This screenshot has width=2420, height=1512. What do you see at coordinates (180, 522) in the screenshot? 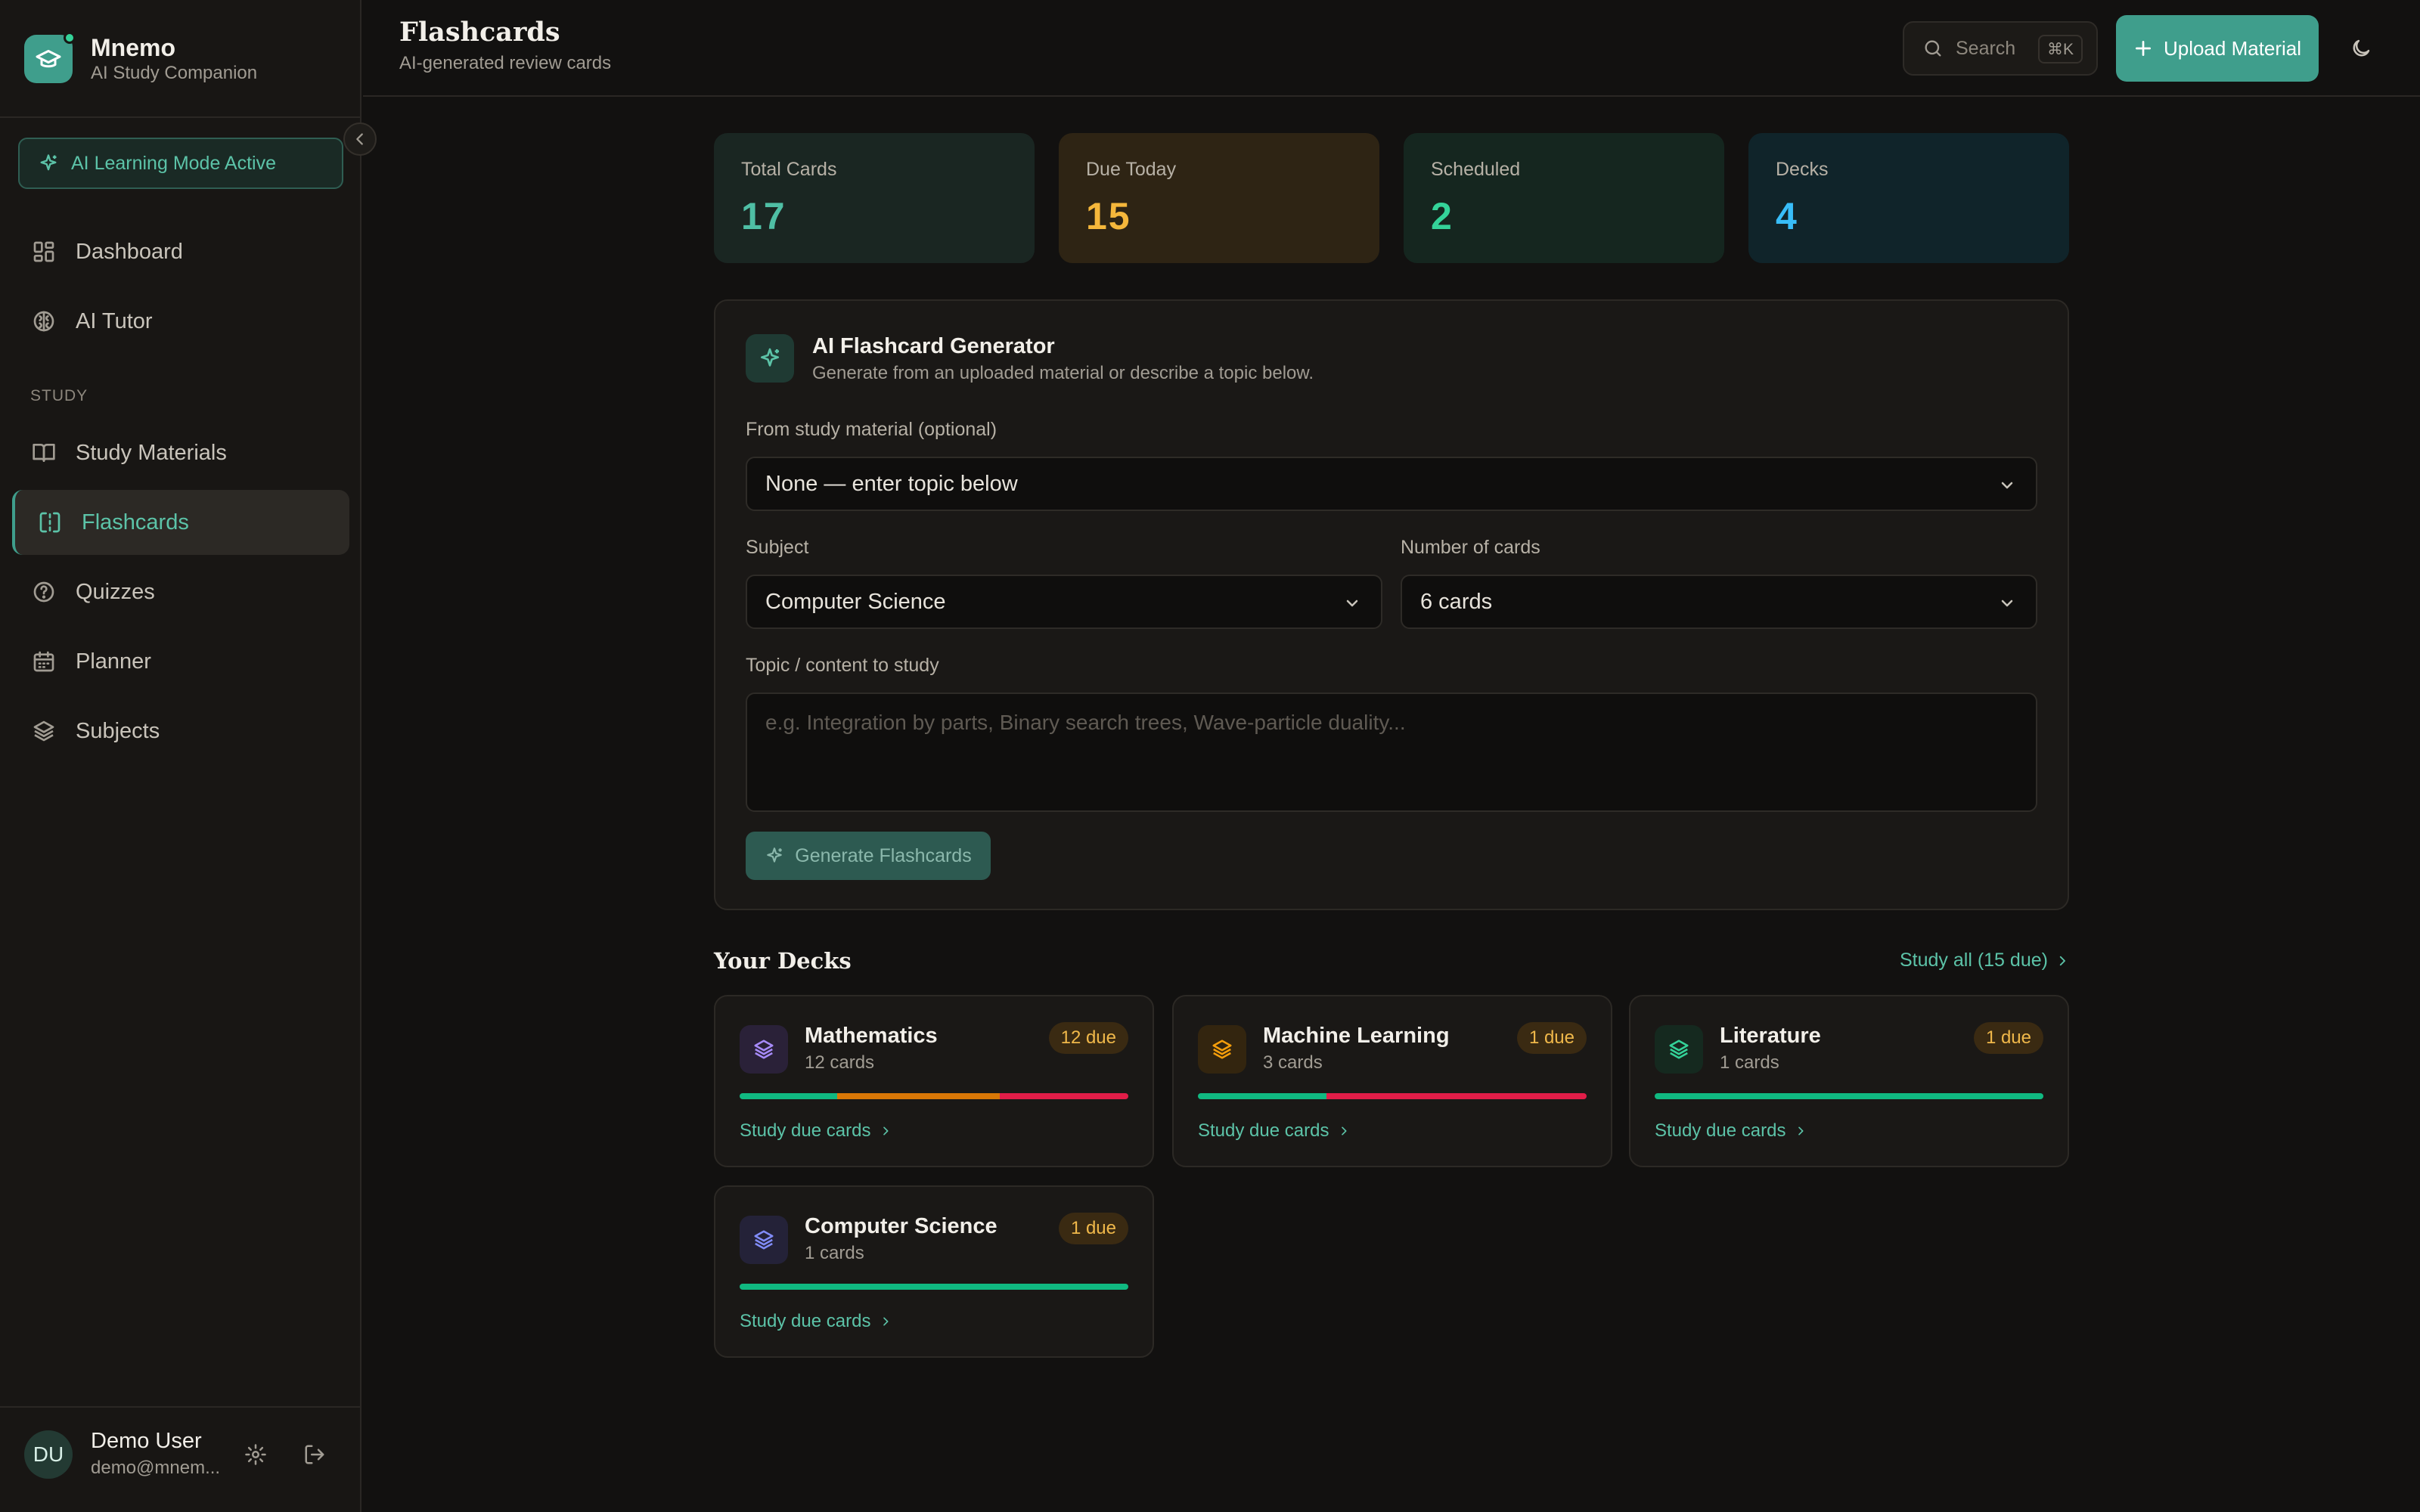
I see `nav-item-flashcards: Flashcards` at bounding box center [180, 522].